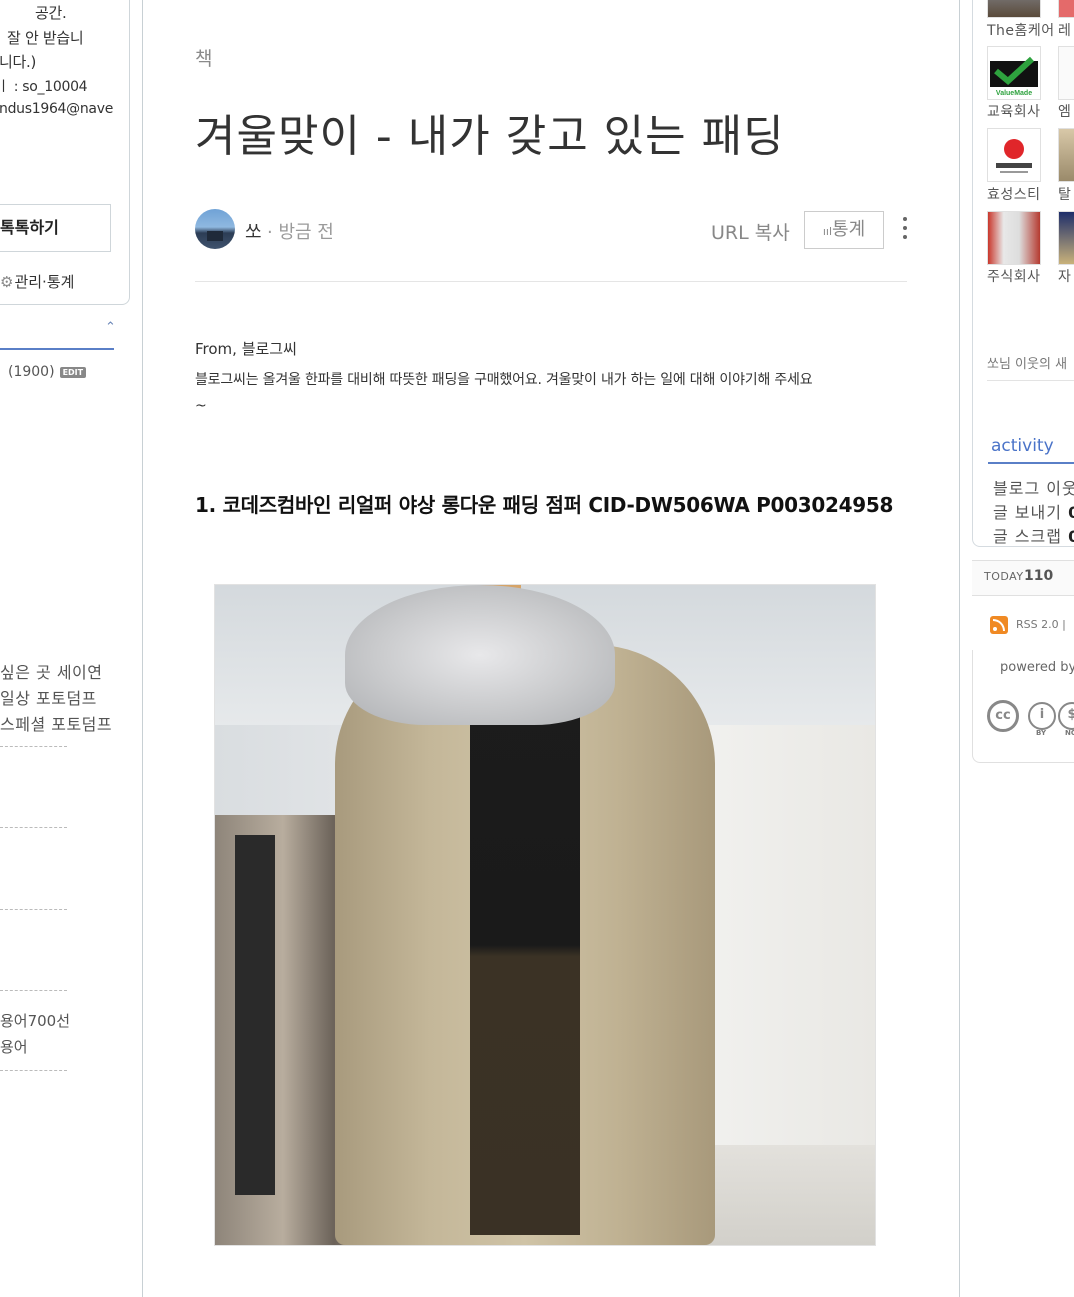  I want to click on stats-label: 통계, so click(849, 229).